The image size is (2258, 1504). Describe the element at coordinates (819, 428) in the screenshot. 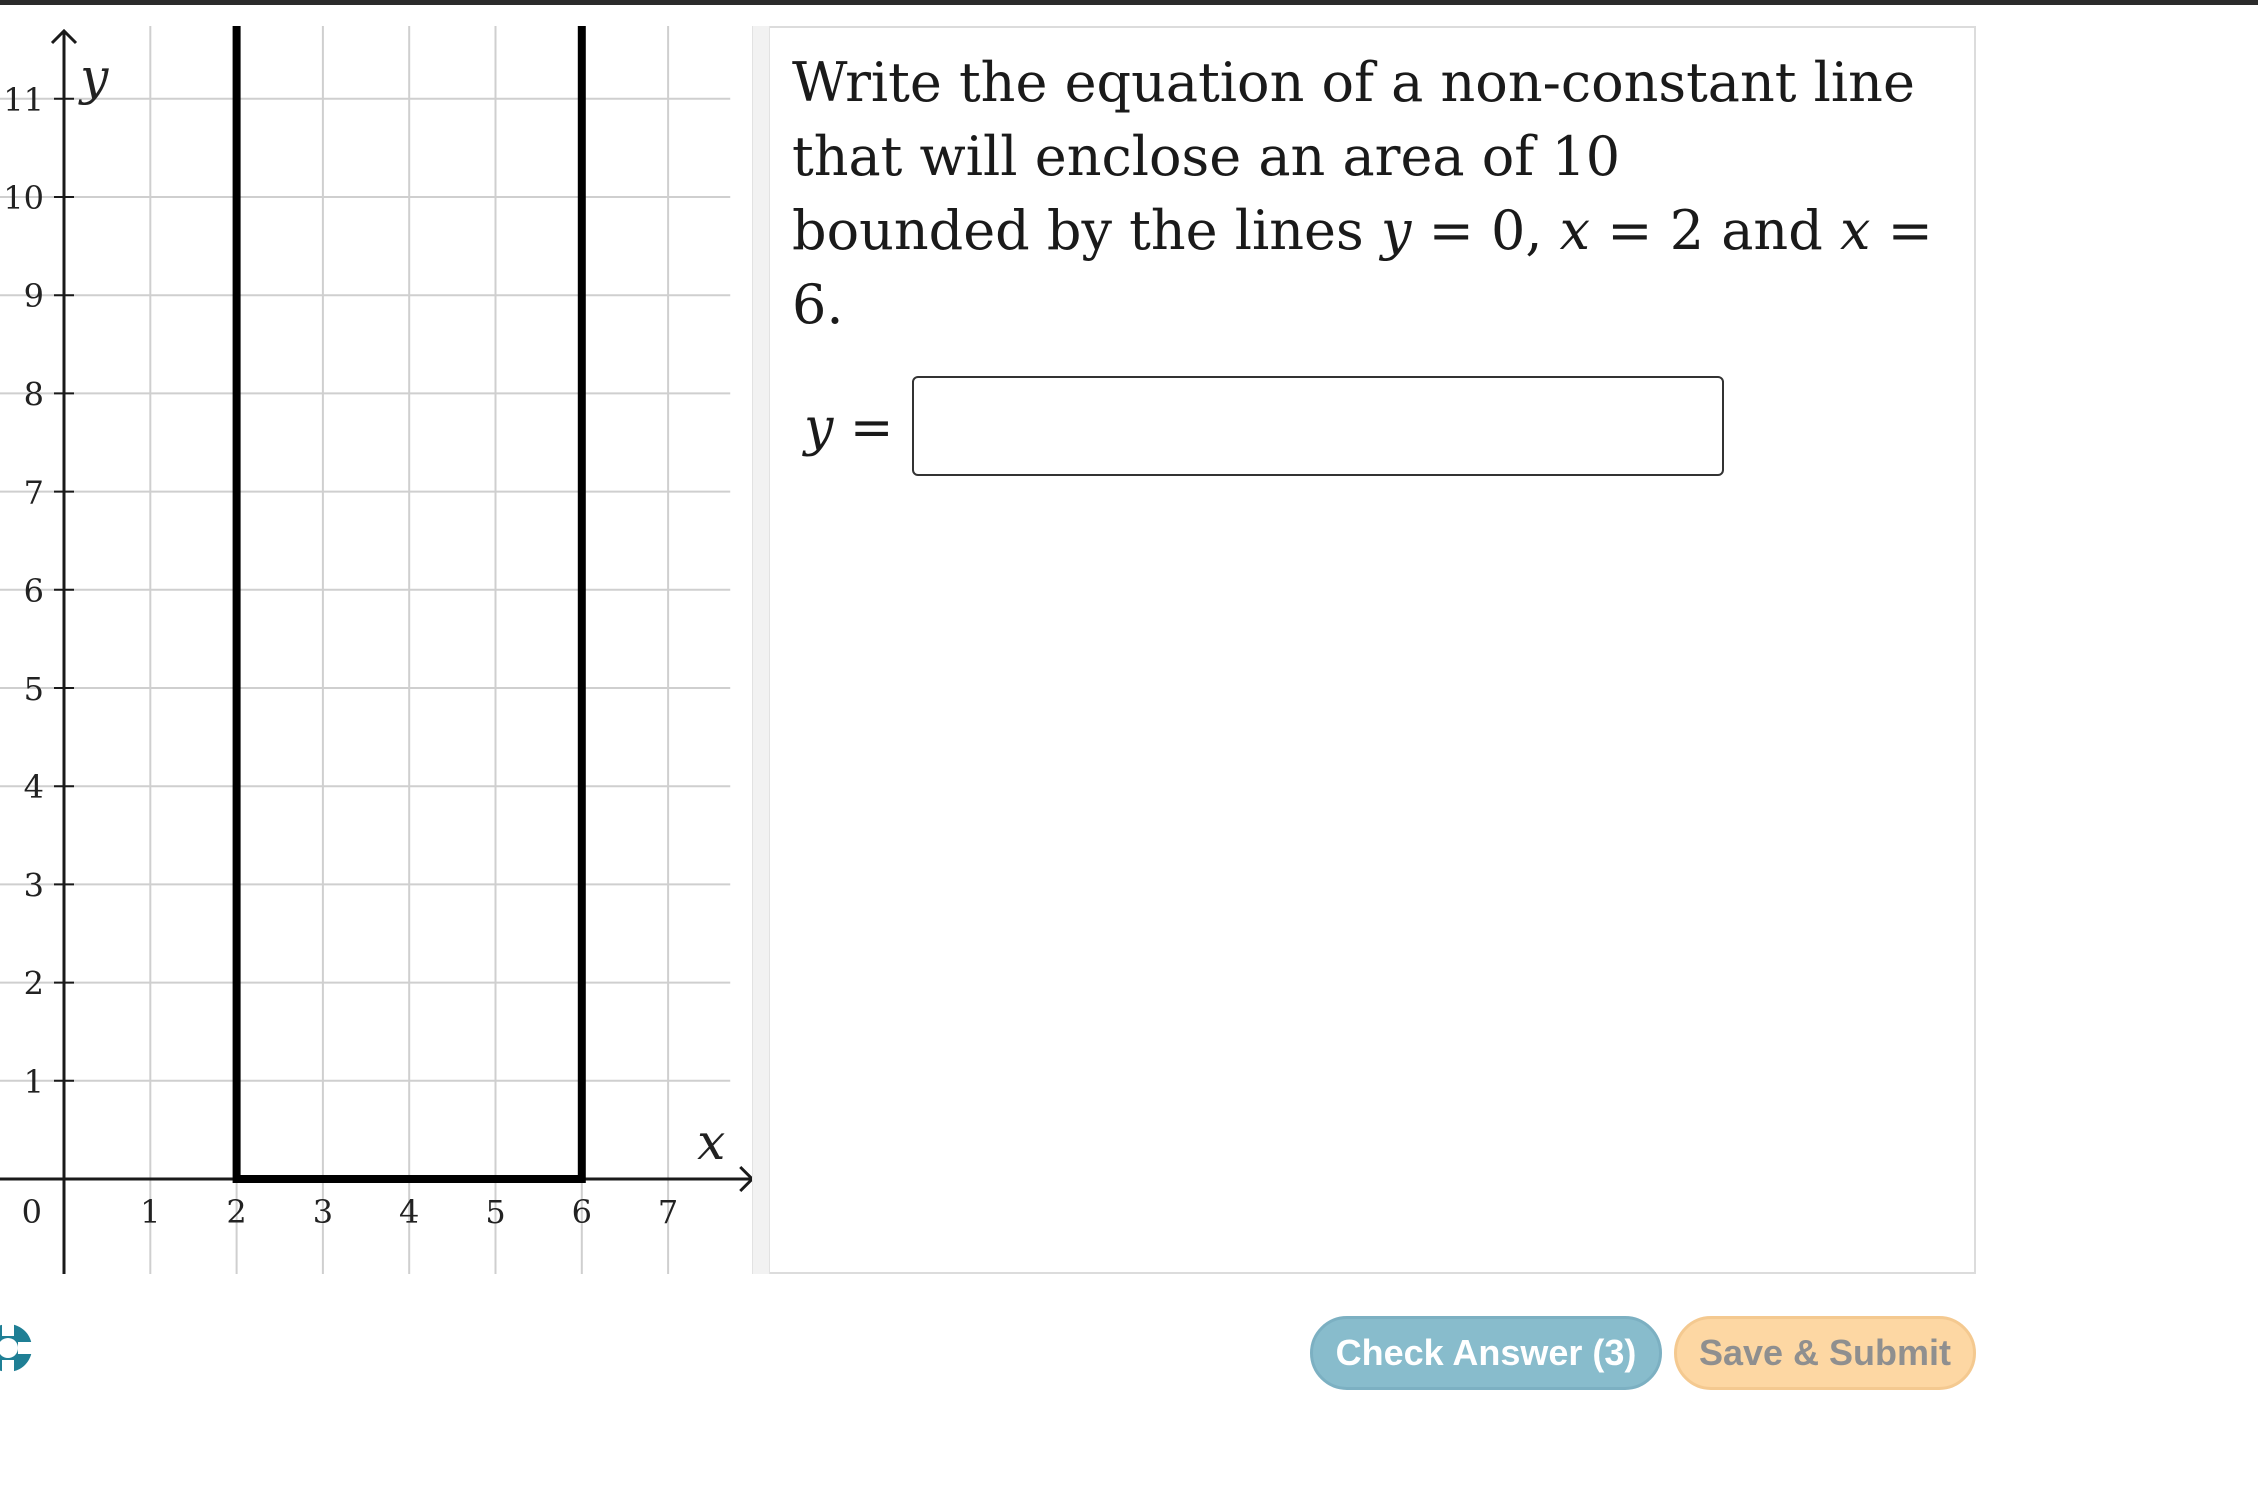

I see `answer-label-var: y` at that location.